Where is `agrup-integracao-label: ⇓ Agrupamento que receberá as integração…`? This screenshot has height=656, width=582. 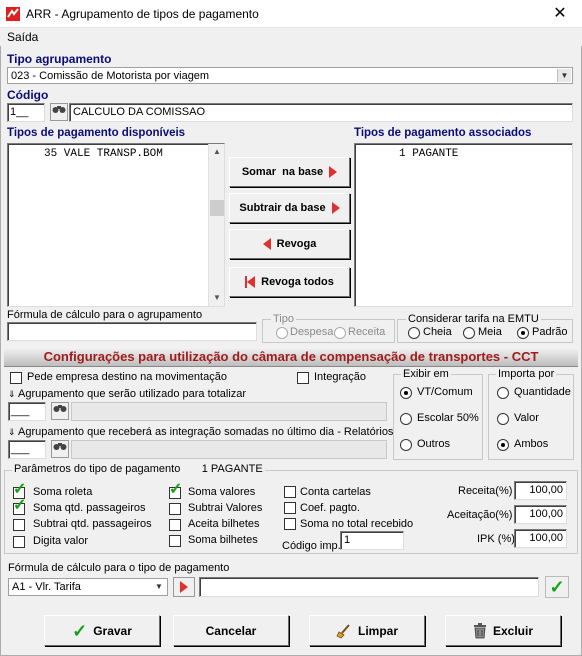 agrup-integracao-label: ⇓ Agrupamento que receberá as integração… is located at coordinates (201, 432).